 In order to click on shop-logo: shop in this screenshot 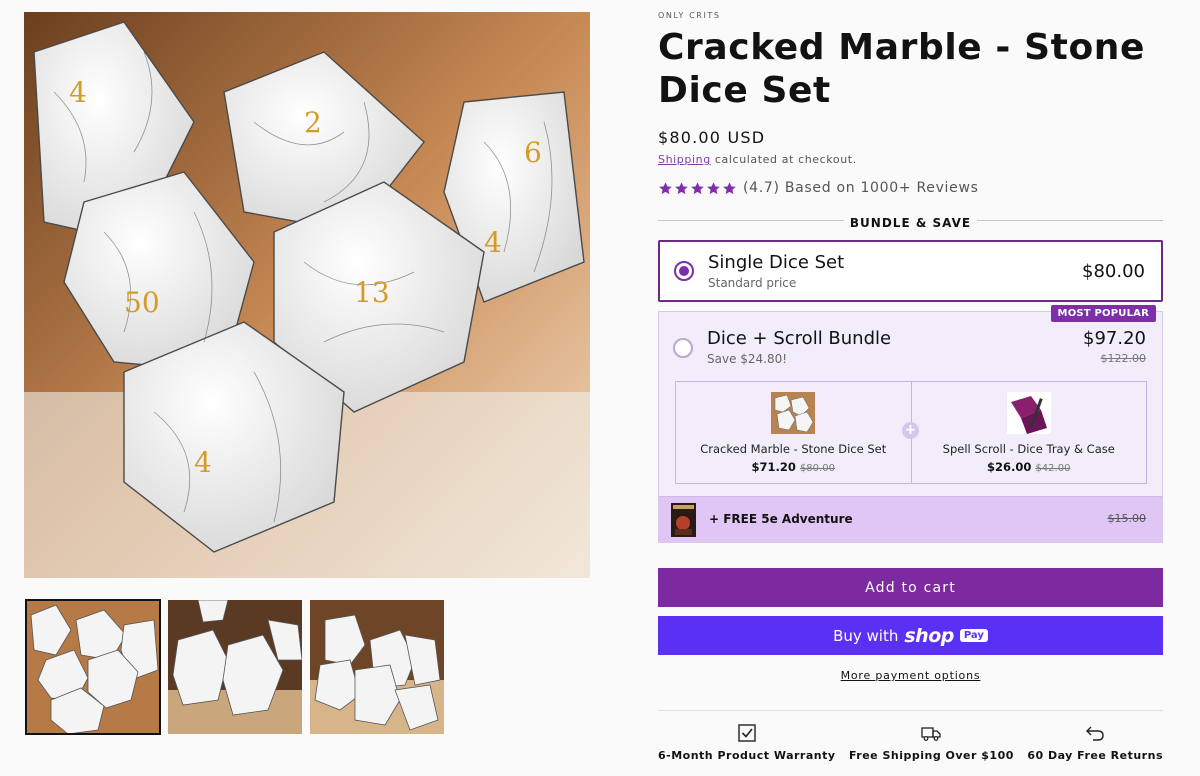, I will do `click(929, 635)`.